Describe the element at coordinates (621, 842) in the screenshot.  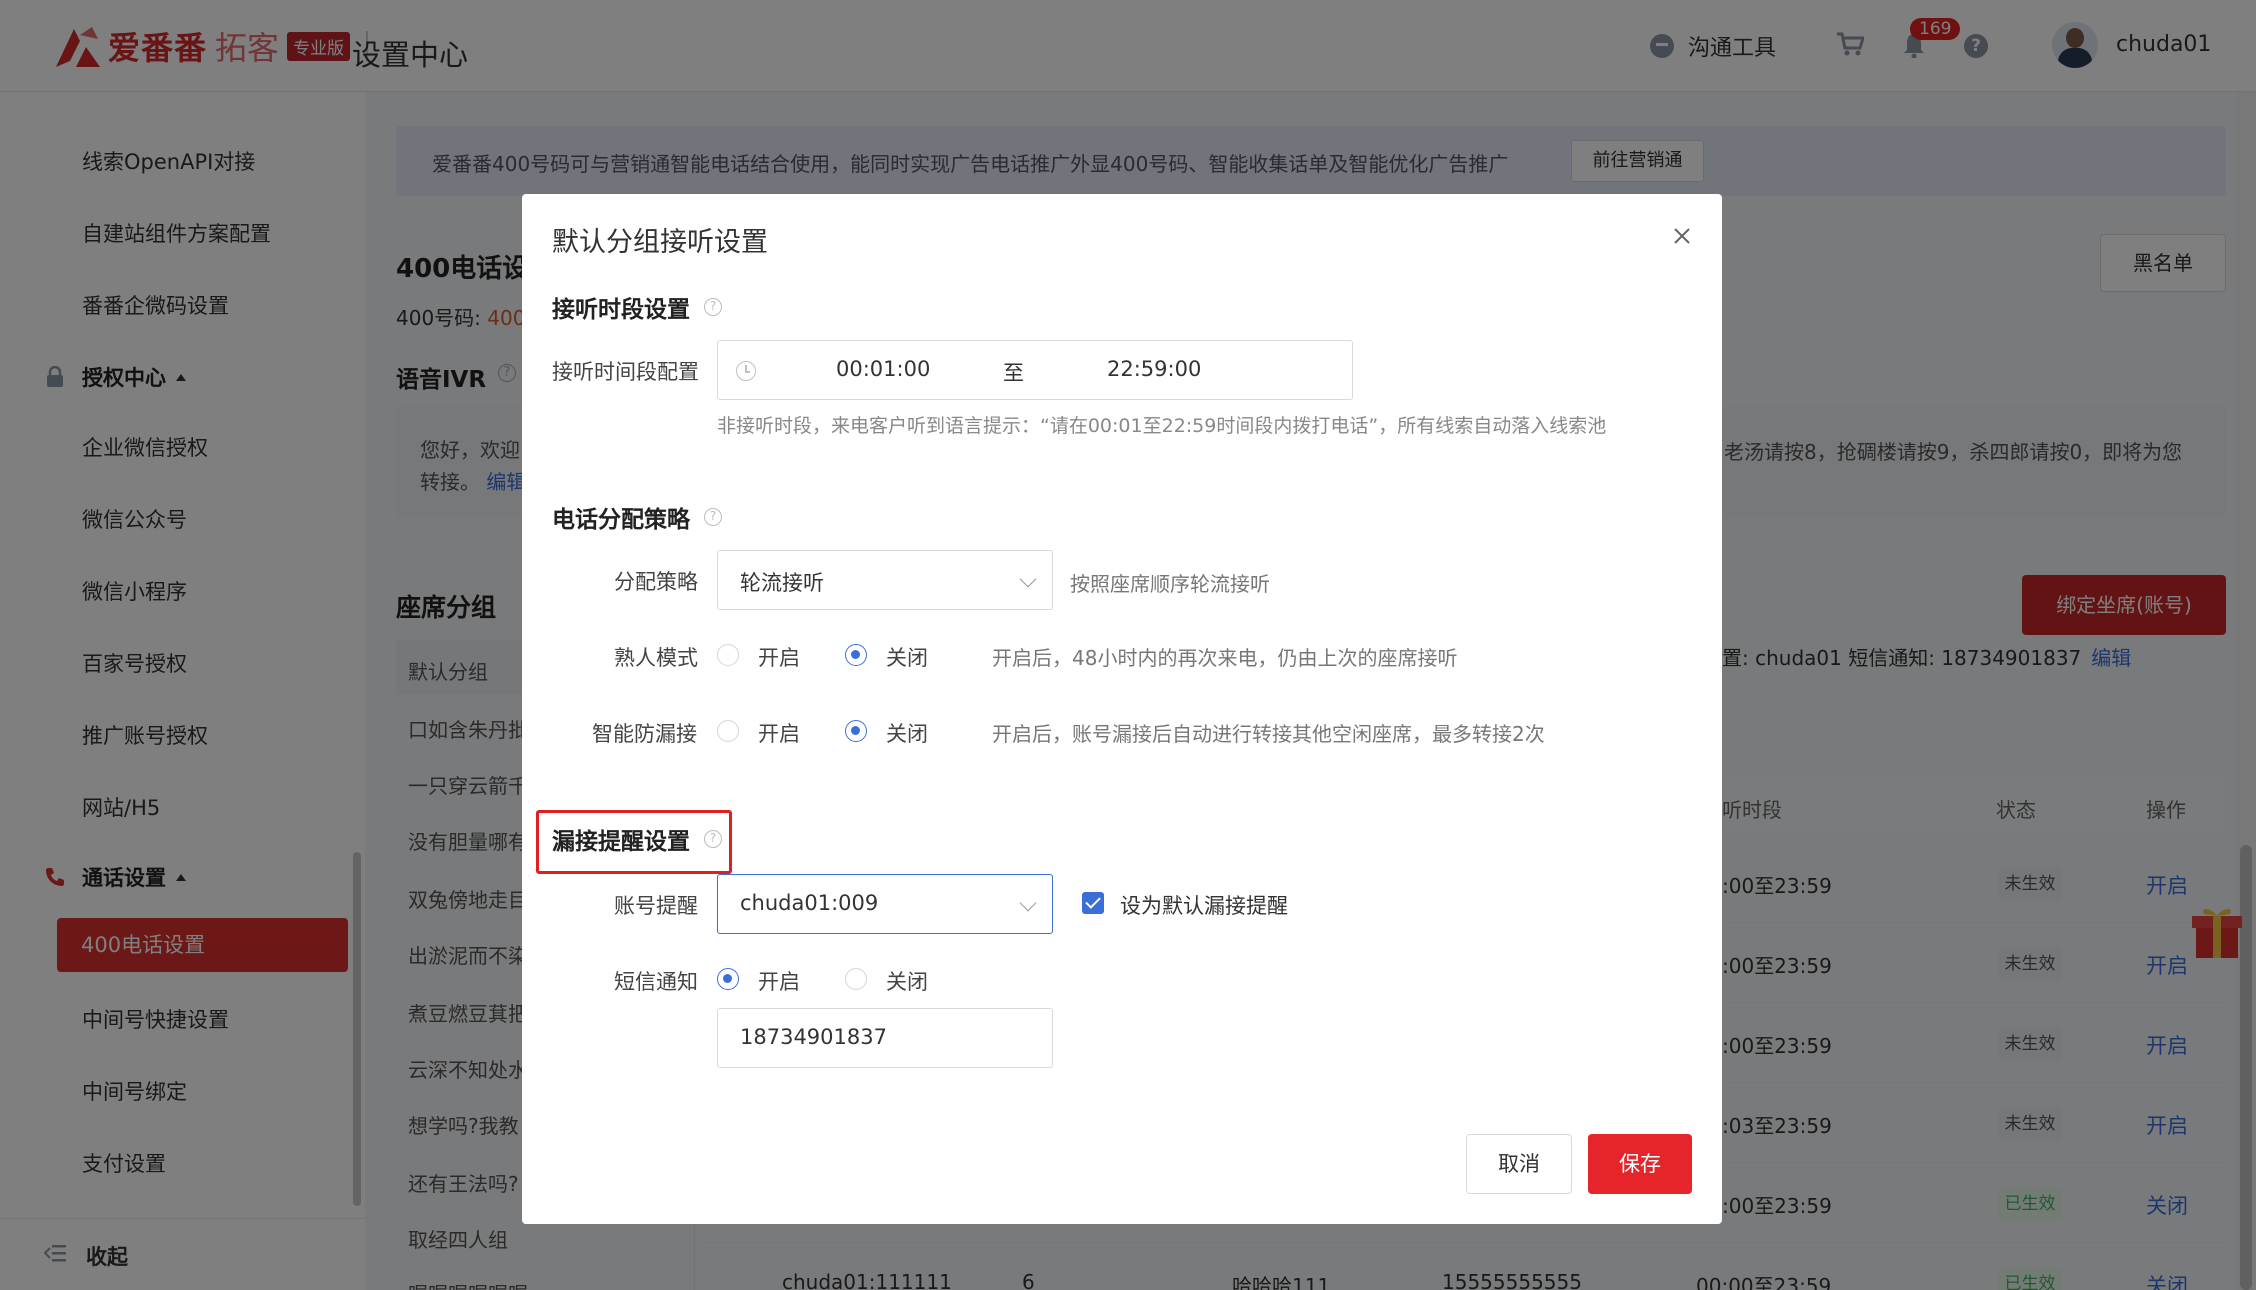
I see `section-missed-reminder-title: 漏接提醒设置` at that location.